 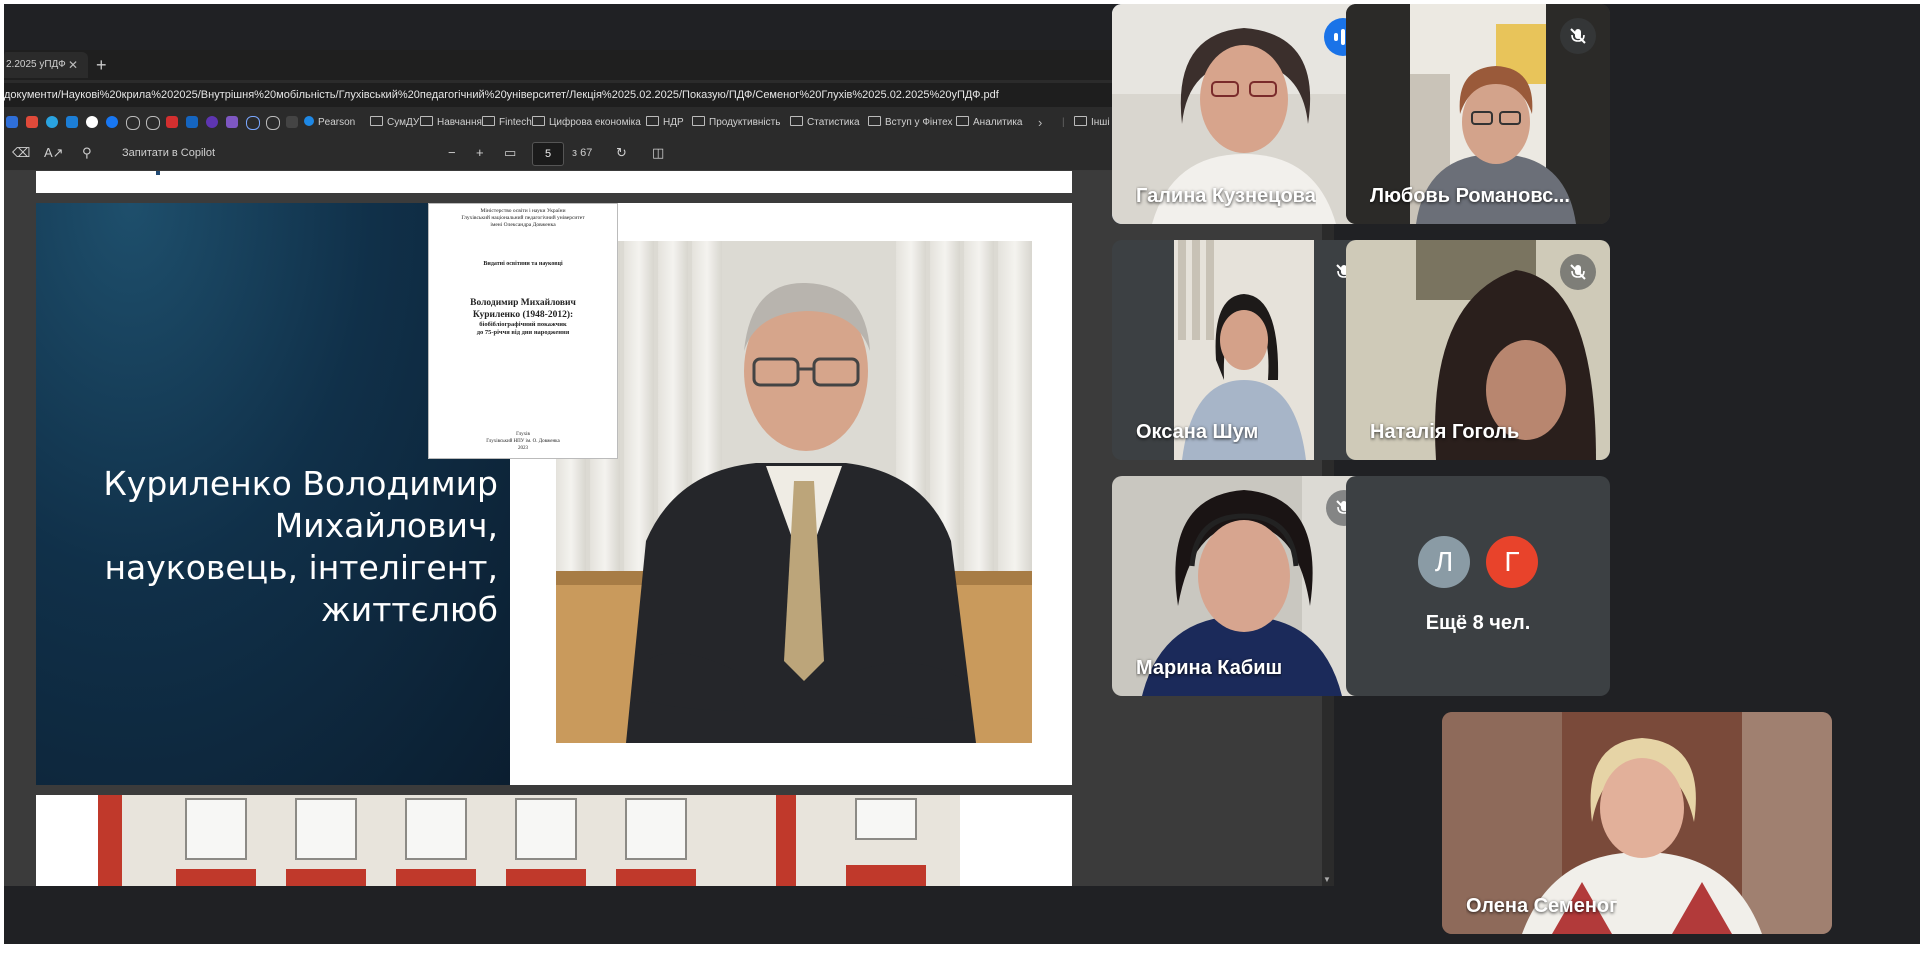 What do you see at coordinates (54, 153) in the screenshot?
I see `read-aloud-icon: A↗` at bounding box center [54, 153].